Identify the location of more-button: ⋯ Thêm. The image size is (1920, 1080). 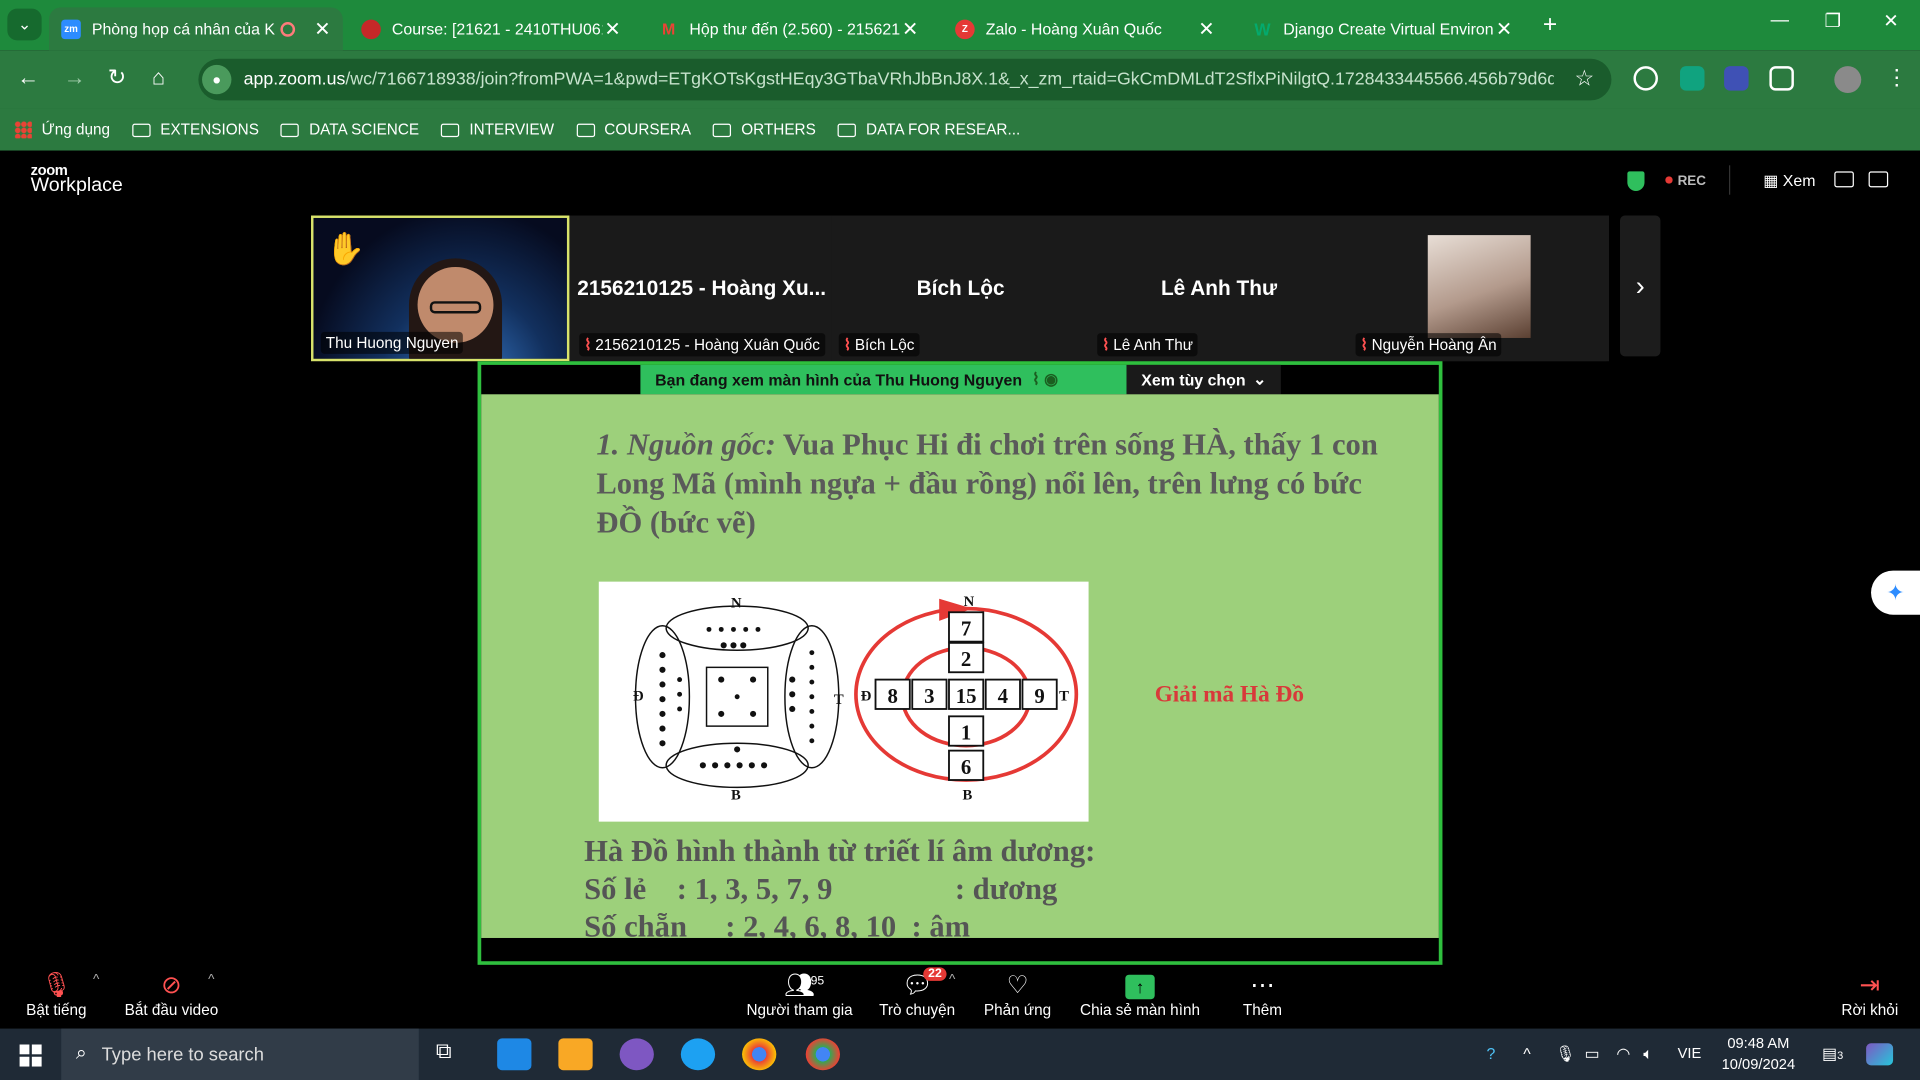
(1262, 994).